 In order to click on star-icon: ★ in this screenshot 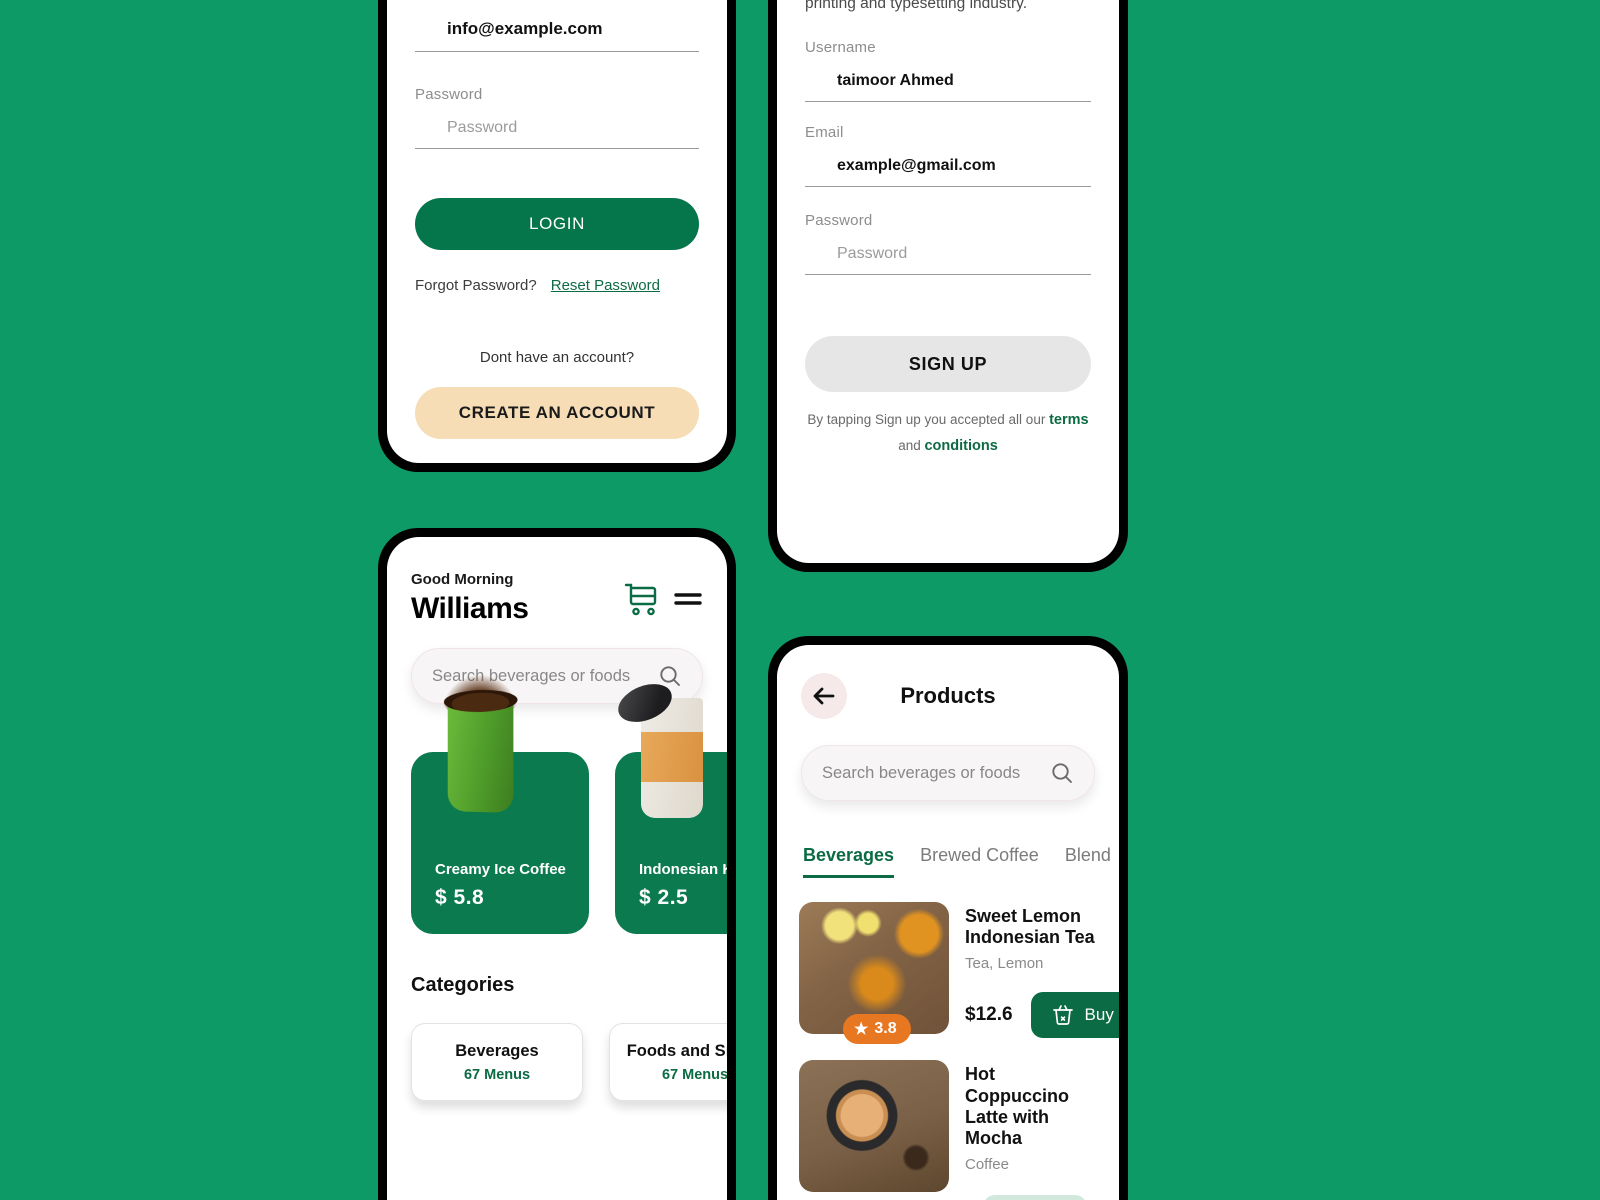, I will do `click(861, 1029)`.